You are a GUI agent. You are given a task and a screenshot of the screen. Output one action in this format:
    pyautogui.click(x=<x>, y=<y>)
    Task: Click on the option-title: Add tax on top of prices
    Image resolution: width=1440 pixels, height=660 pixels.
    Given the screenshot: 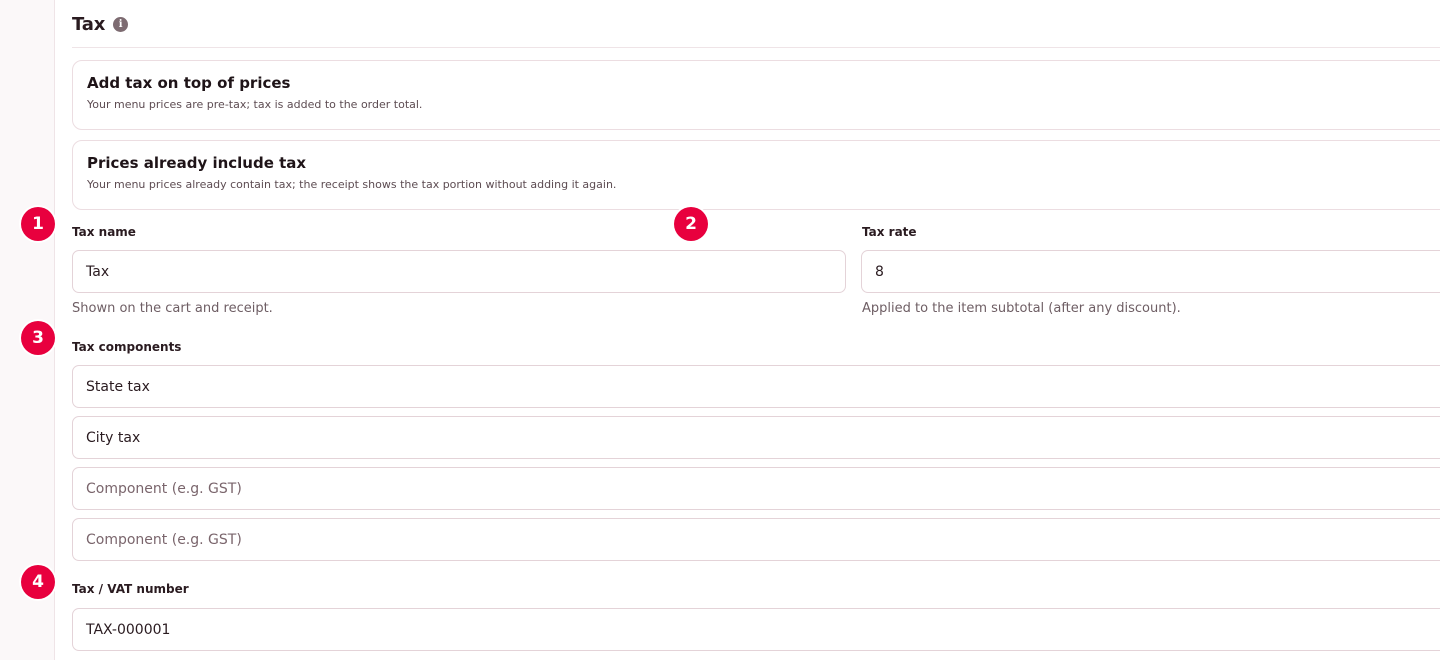 What is the action you would take?
    pyautogui.click(x=189, y=83)
    